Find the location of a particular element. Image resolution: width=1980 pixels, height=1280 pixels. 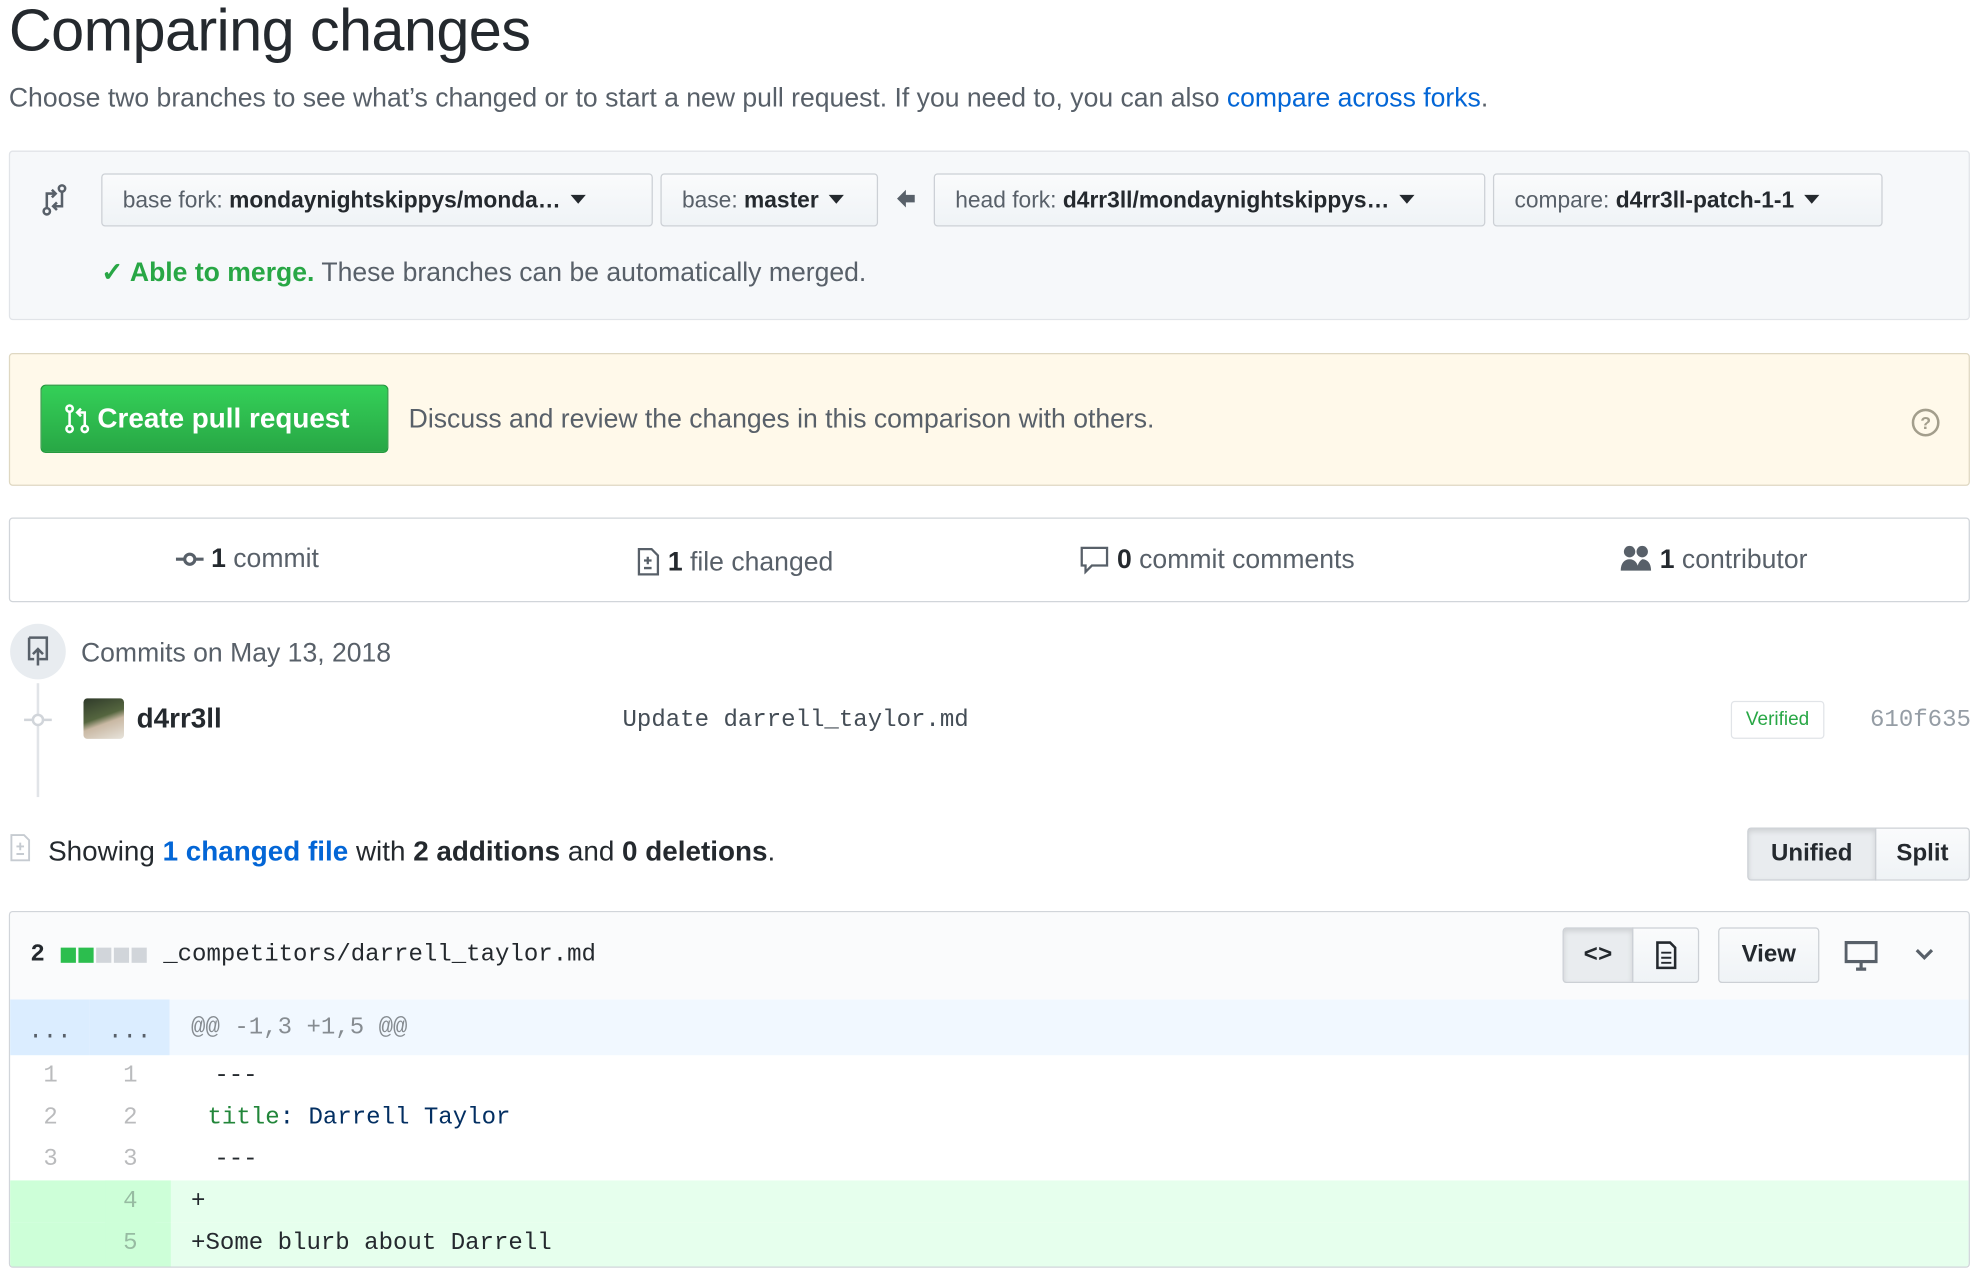

commit-message: Update darrell_taylor.md is located at coordinates (795, 720).